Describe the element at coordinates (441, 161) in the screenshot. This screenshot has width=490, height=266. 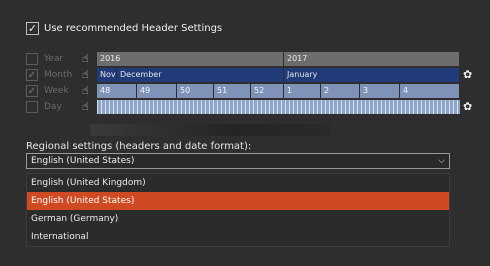
I see `chevron-down-icon: ⌵` at that location.